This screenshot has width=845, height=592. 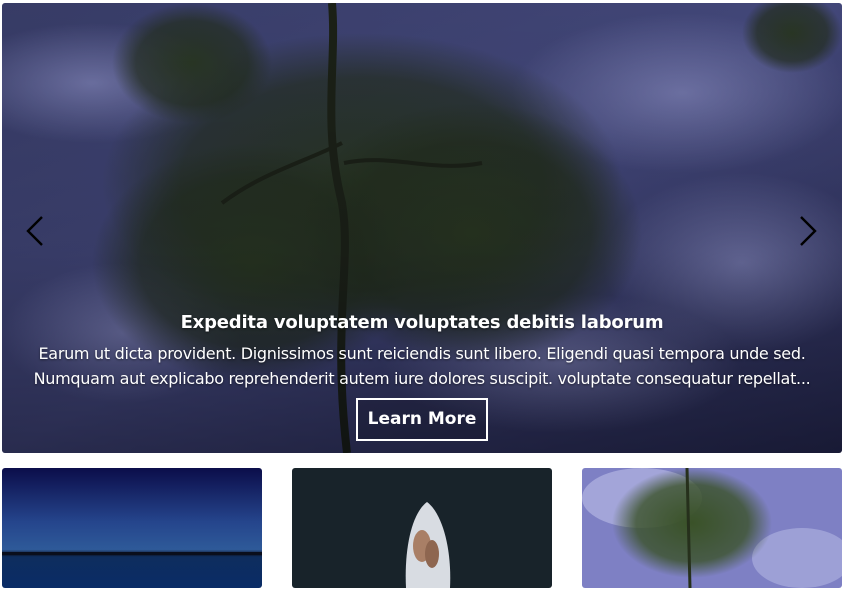 I want to click on tree-reflection-image, so click(x=712, y=528).